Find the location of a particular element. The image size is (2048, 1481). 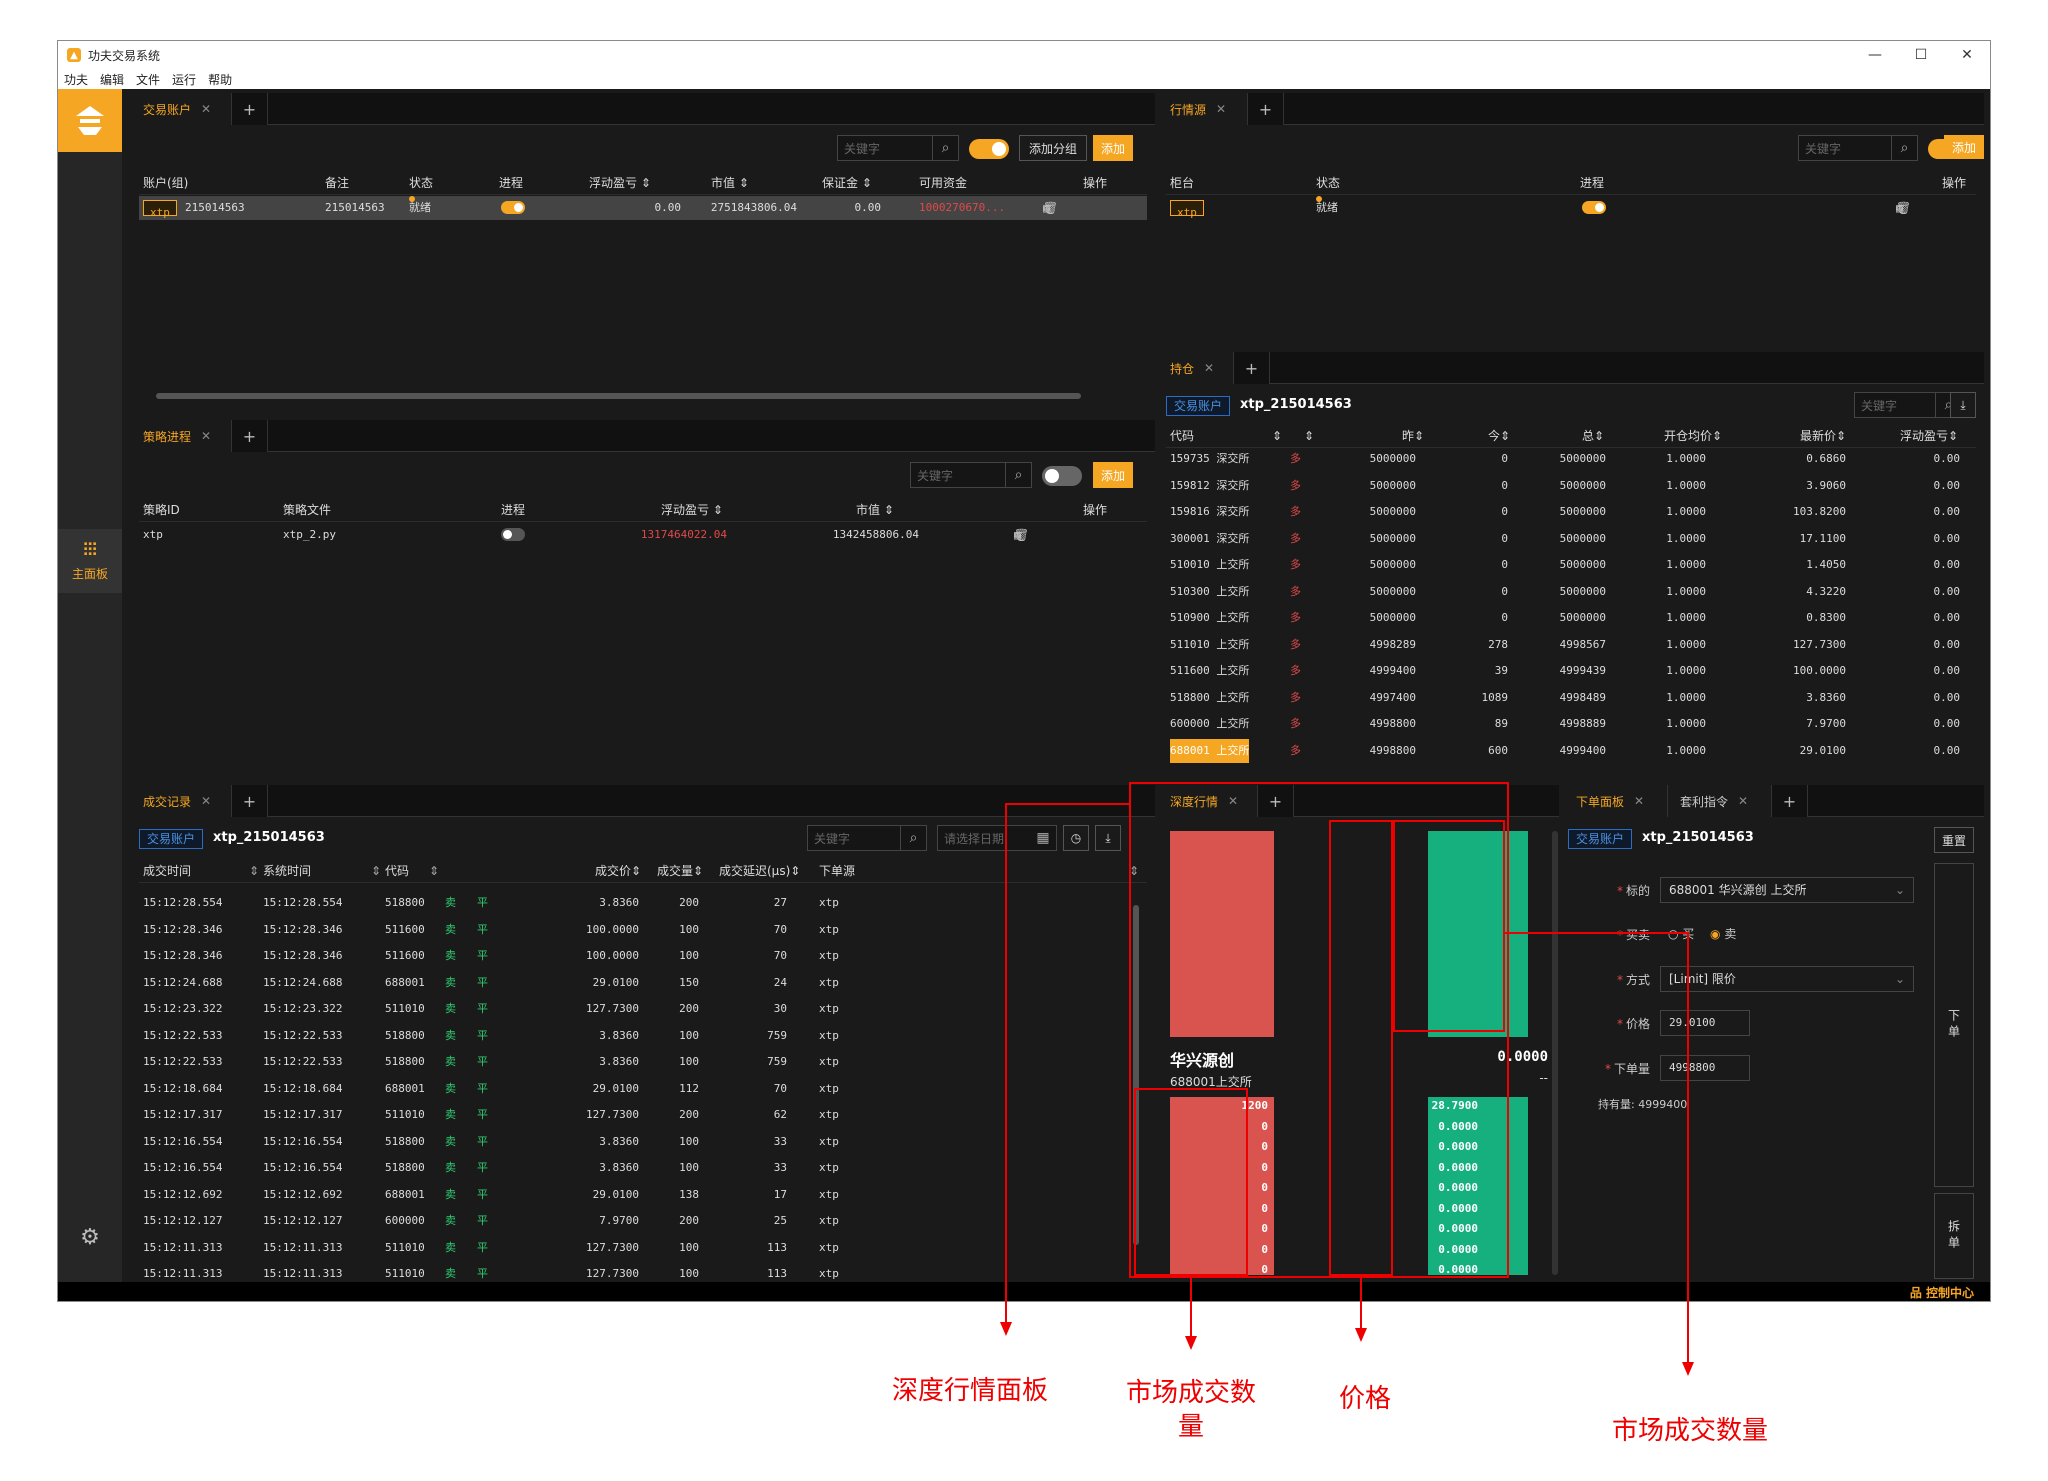

close-icon: ✕ is located at coordinates (1967, 55).